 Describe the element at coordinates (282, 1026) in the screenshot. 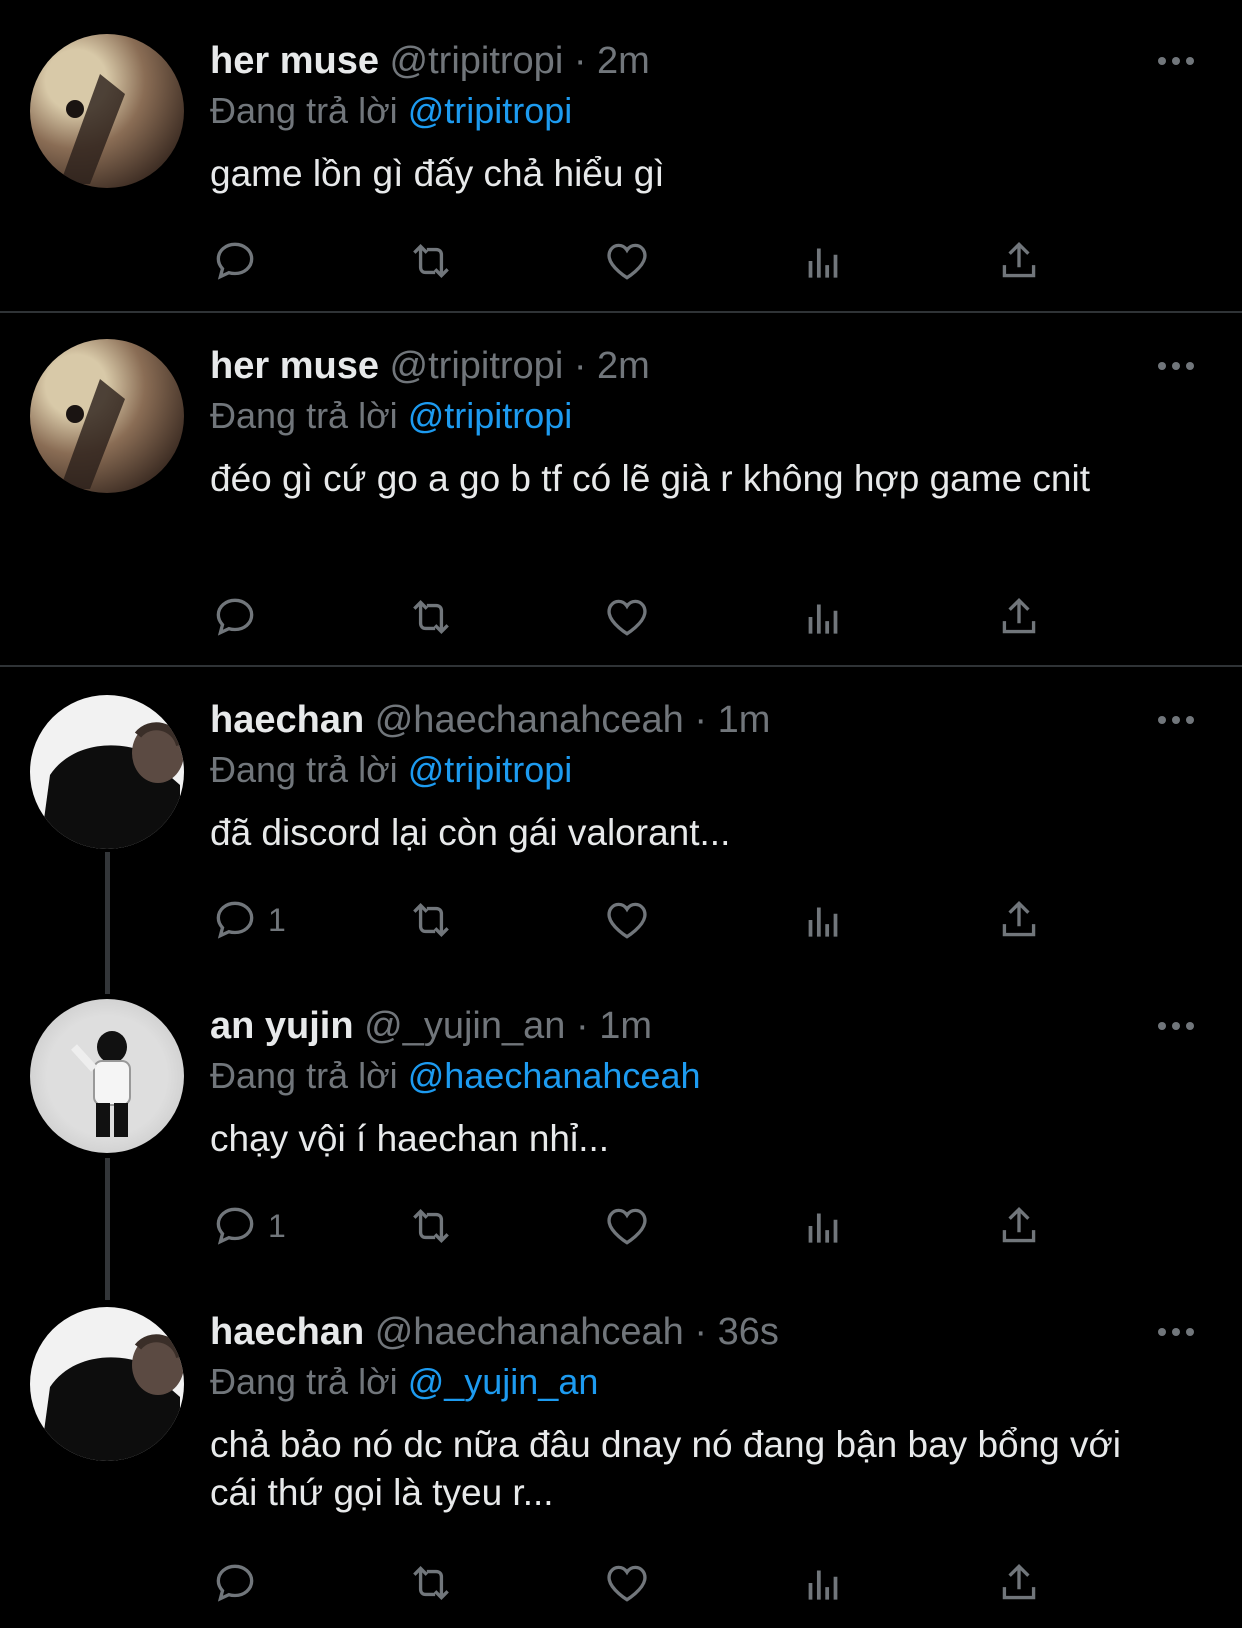

I see `display-name: an yujin` at that location.